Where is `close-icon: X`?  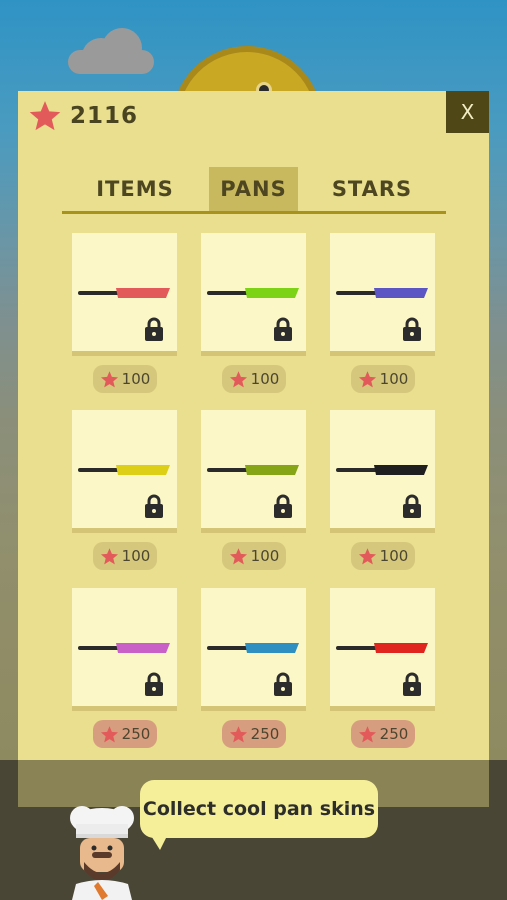 close-icon: X is located at coordinates (467, 112).